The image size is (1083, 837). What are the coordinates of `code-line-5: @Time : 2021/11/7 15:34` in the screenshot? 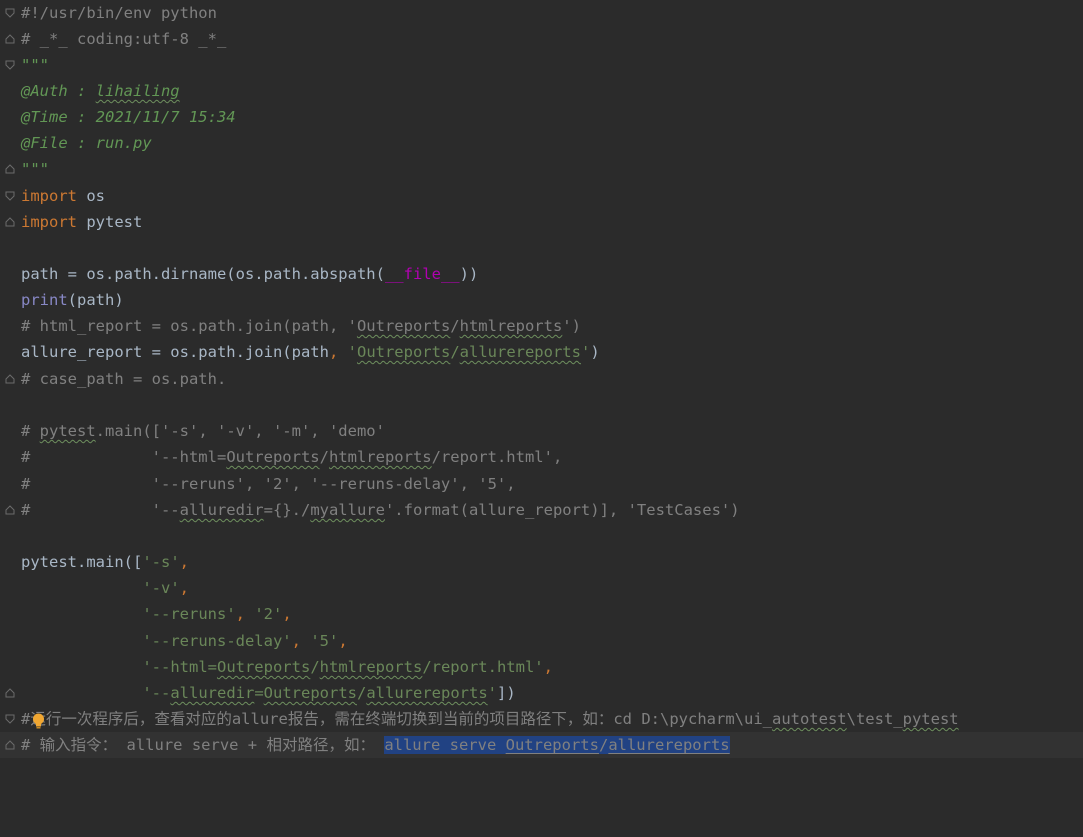 It's located at (541, 117).